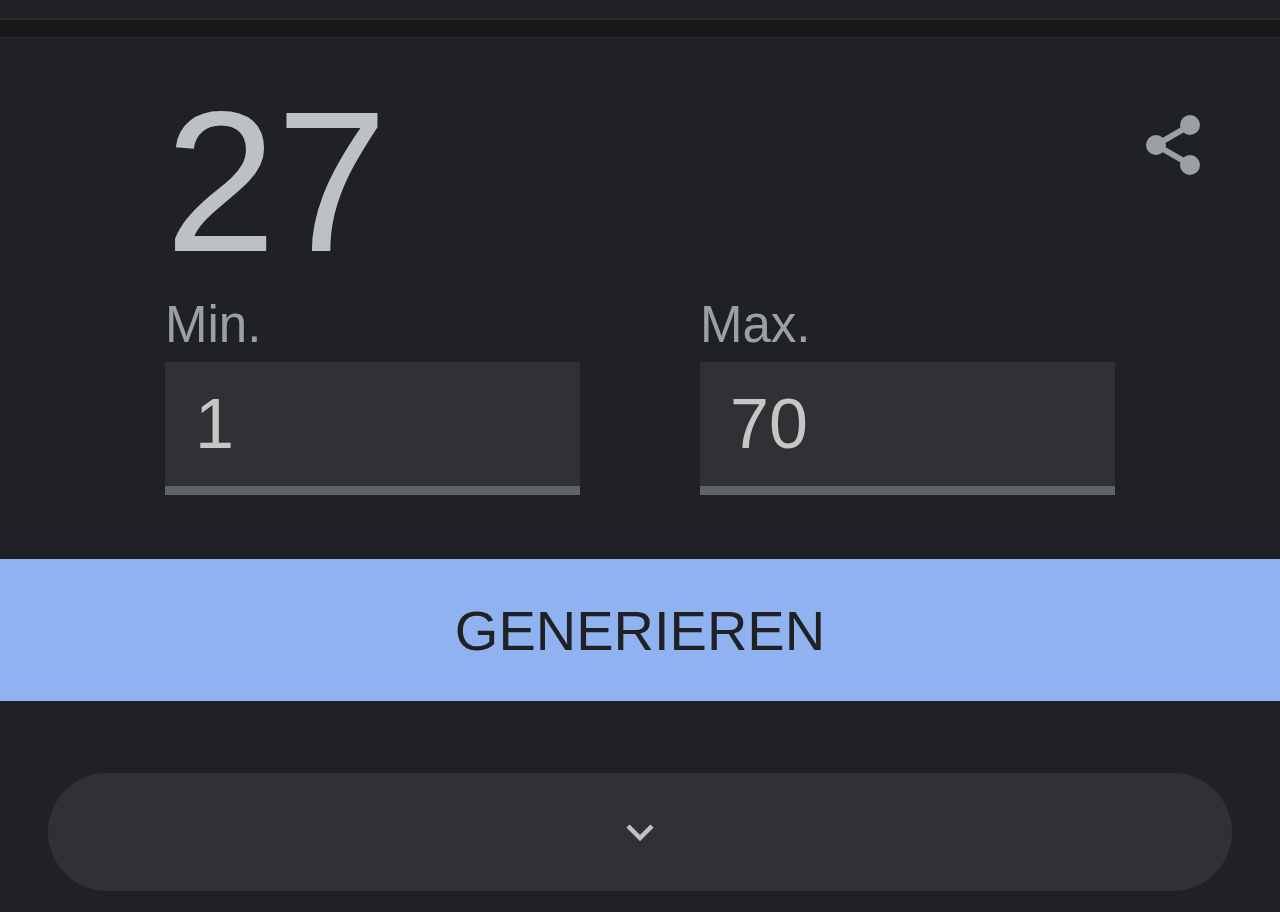  What do you see at coordinates (276, 182) in the screenshot?
I see `result-number: 27` at bounding box center [276, 182].